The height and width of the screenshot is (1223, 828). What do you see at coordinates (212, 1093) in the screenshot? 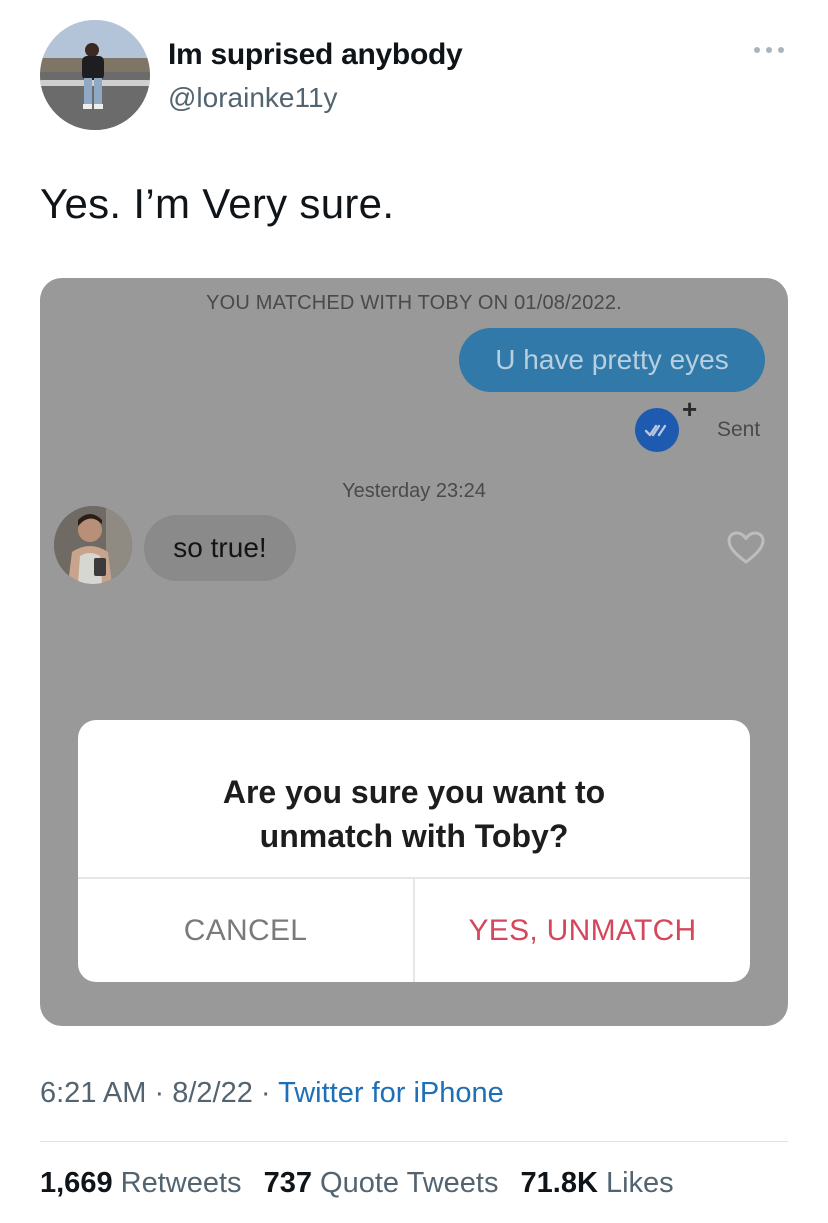
I see `tweet-date: 8/2/22` at bounding box center [212, 1093].